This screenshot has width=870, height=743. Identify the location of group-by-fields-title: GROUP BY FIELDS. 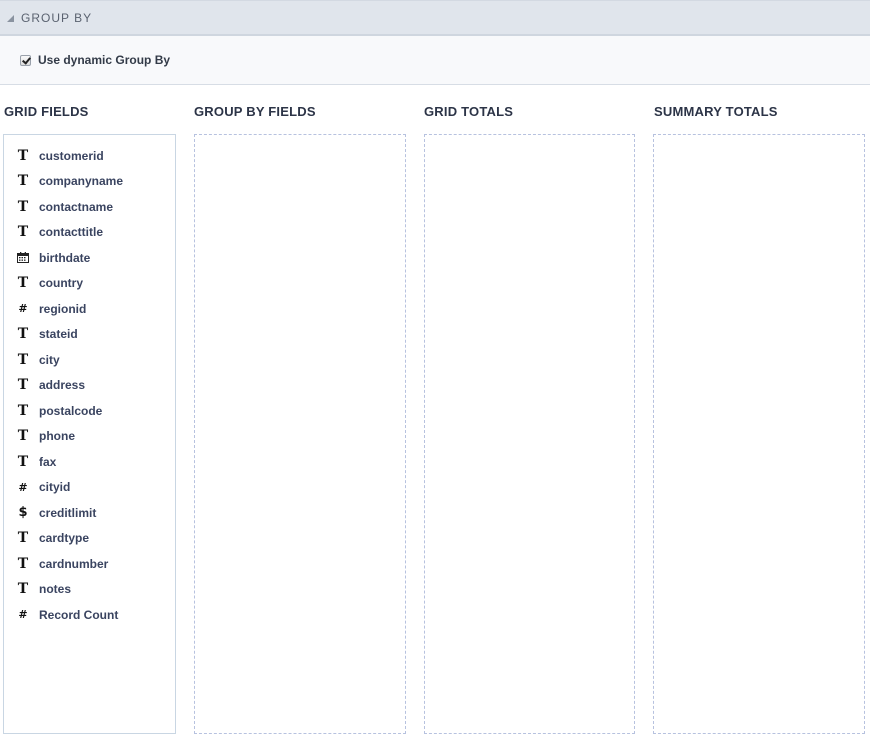
(255, 111).